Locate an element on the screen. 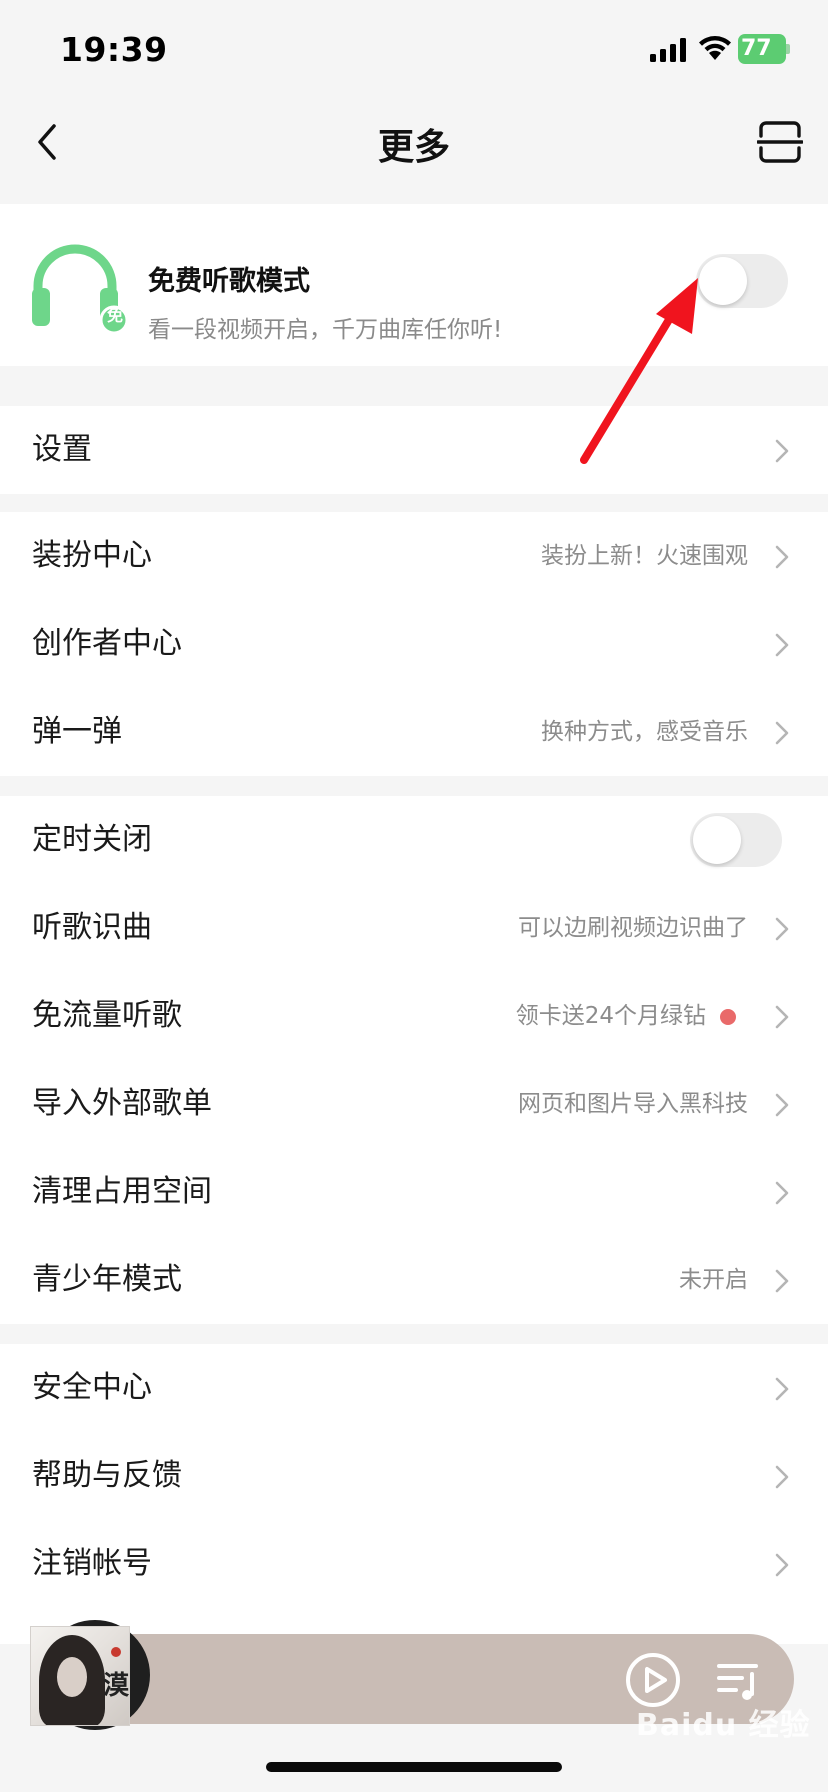  row-label: 注销帐号 is located at coordinates (92, 1563).